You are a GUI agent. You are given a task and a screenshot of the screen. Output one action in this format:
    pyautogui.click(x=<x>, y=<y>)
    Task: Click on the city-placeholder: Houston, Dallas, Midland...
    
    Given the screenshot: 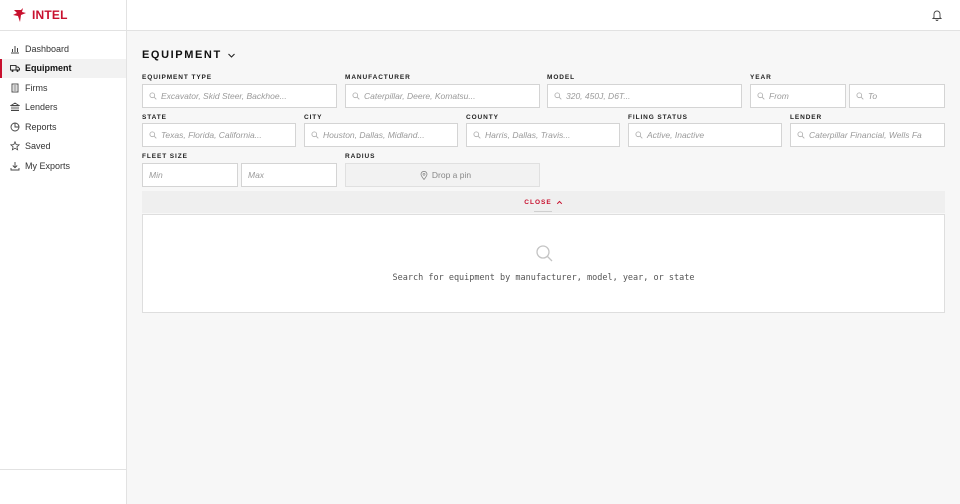 What is the action you would take?
    pyautogui.click(x=374, y=135)
    